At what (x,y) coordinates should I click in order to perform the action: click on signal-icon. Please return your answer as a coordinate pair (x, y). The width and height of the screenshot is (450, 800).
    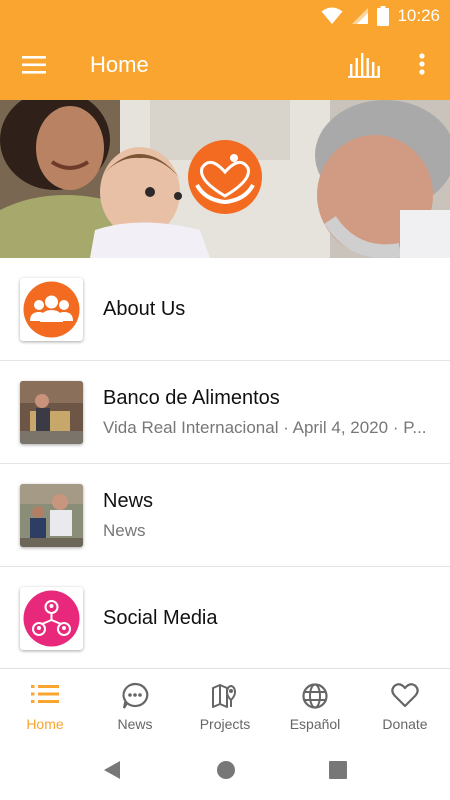
    Looking at the image, I should click on (360, 16).